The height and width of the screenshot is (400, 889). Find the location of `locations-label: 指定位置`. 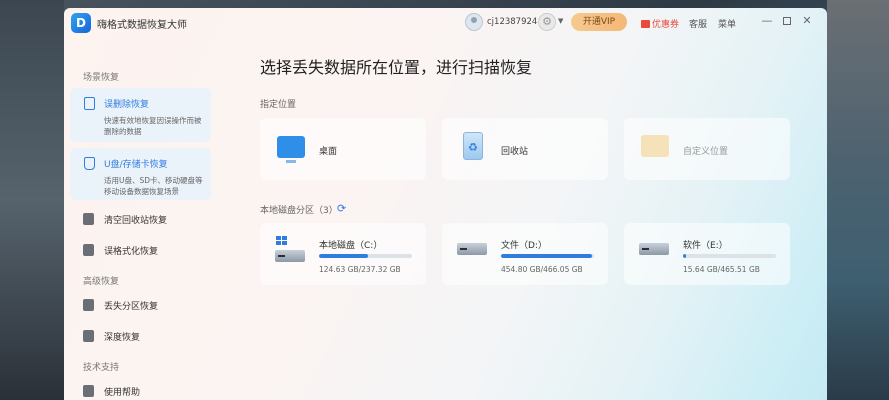

locations-label: 指定位置 is located at coordinates (278, 105).